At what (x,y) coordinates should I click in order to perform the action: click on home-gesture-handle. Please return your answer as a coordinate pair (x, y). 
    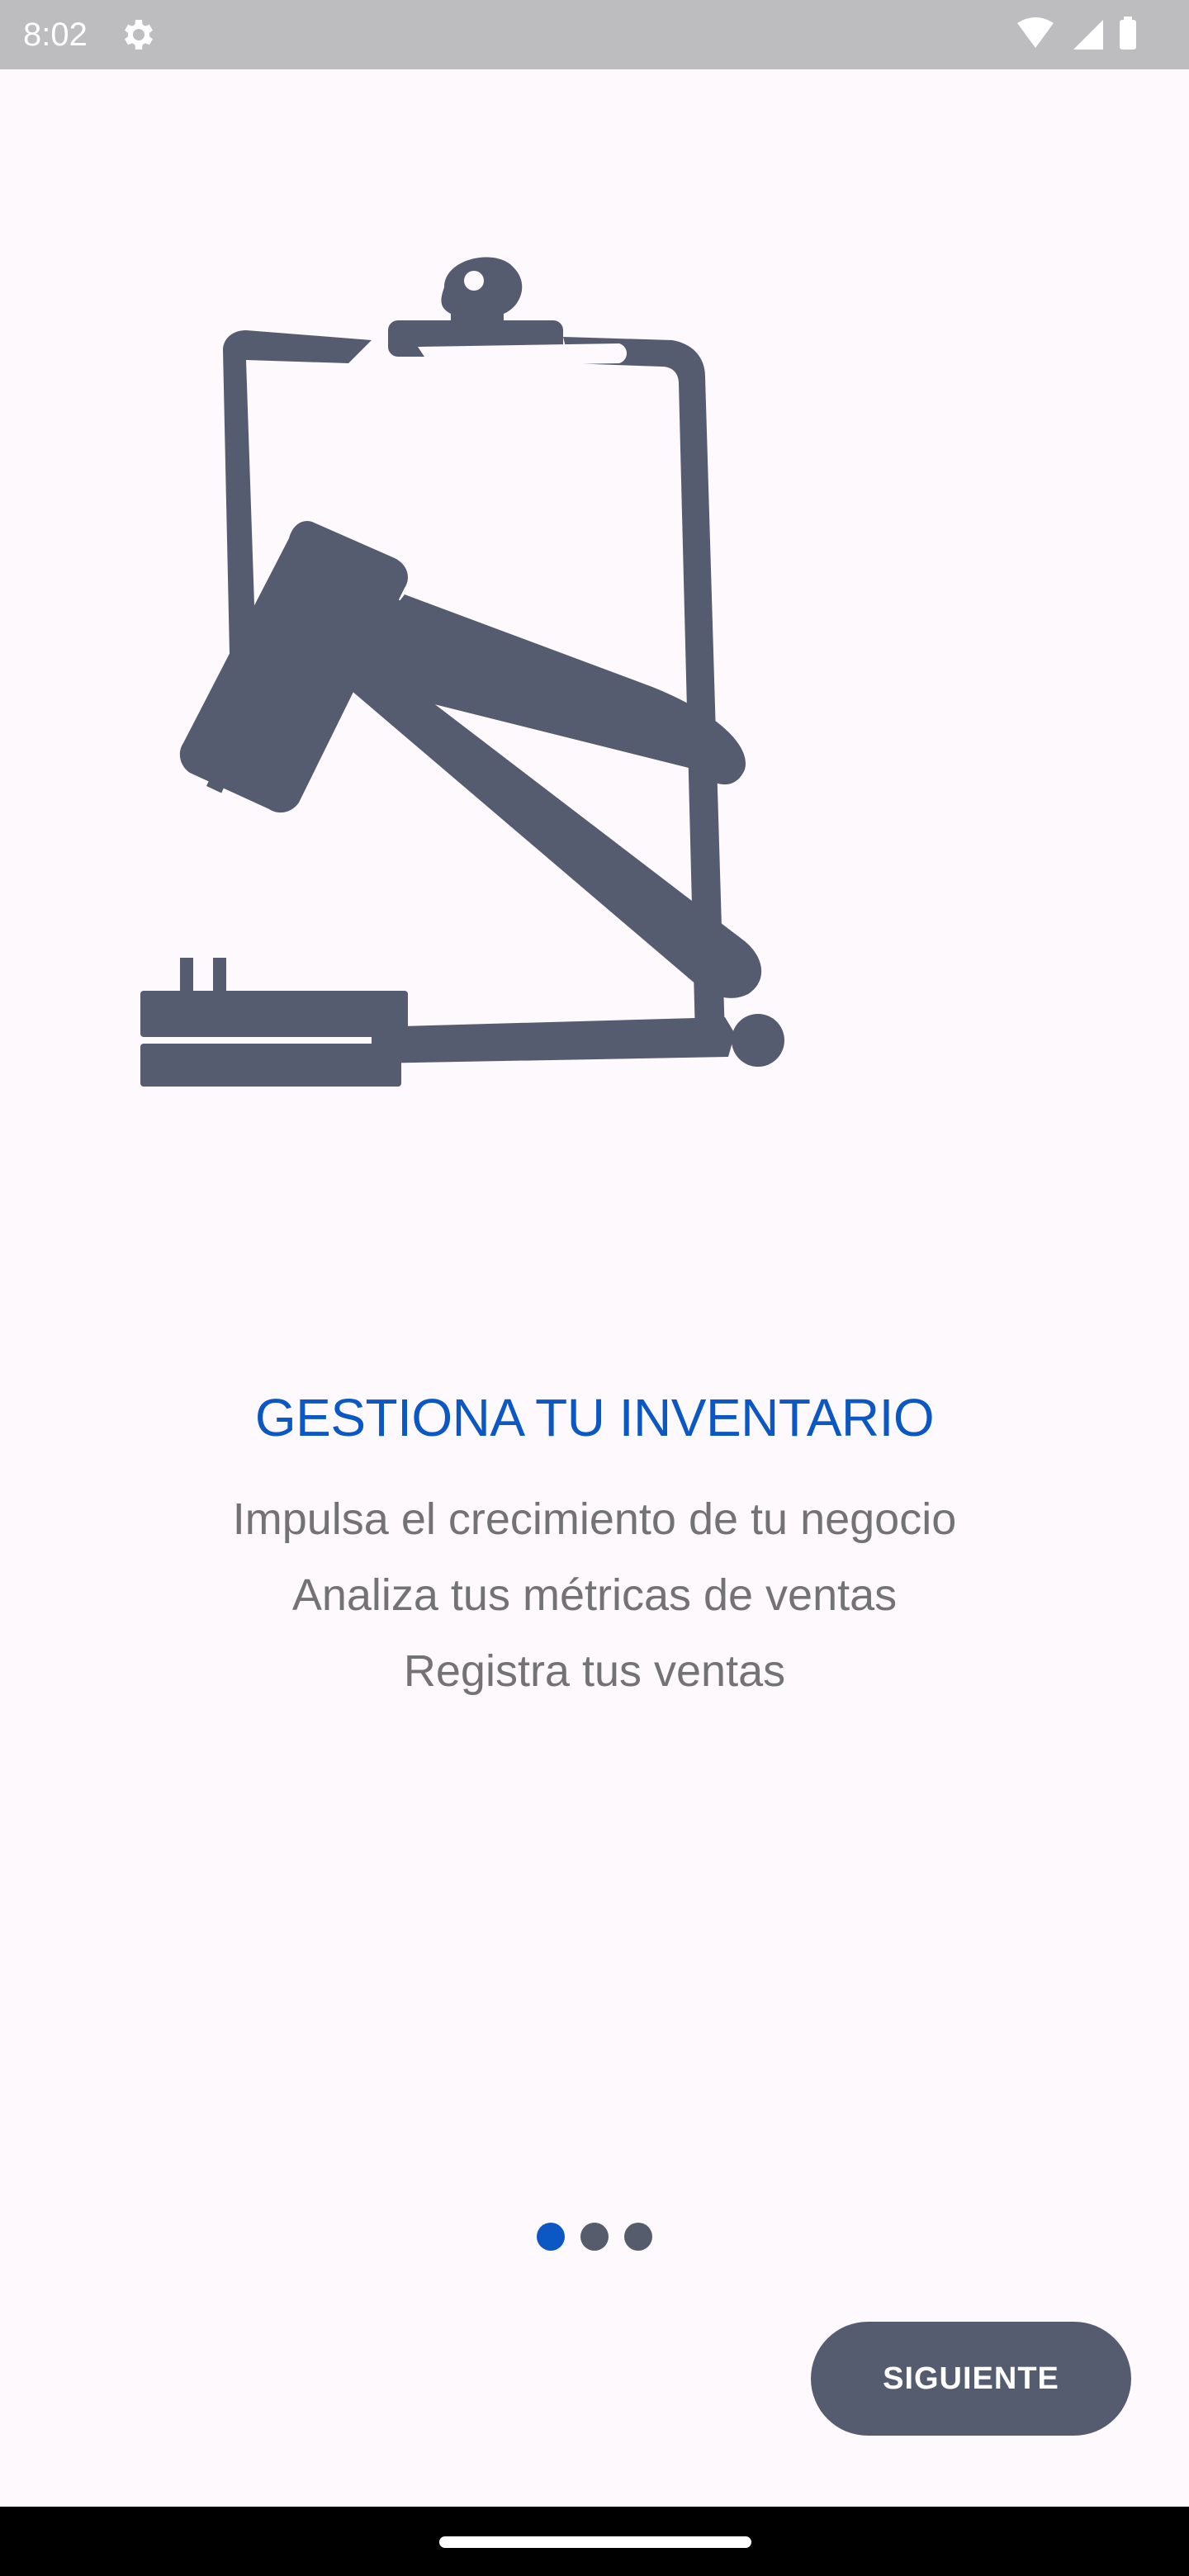
    Looking at the image, I should click on (595, 2542).